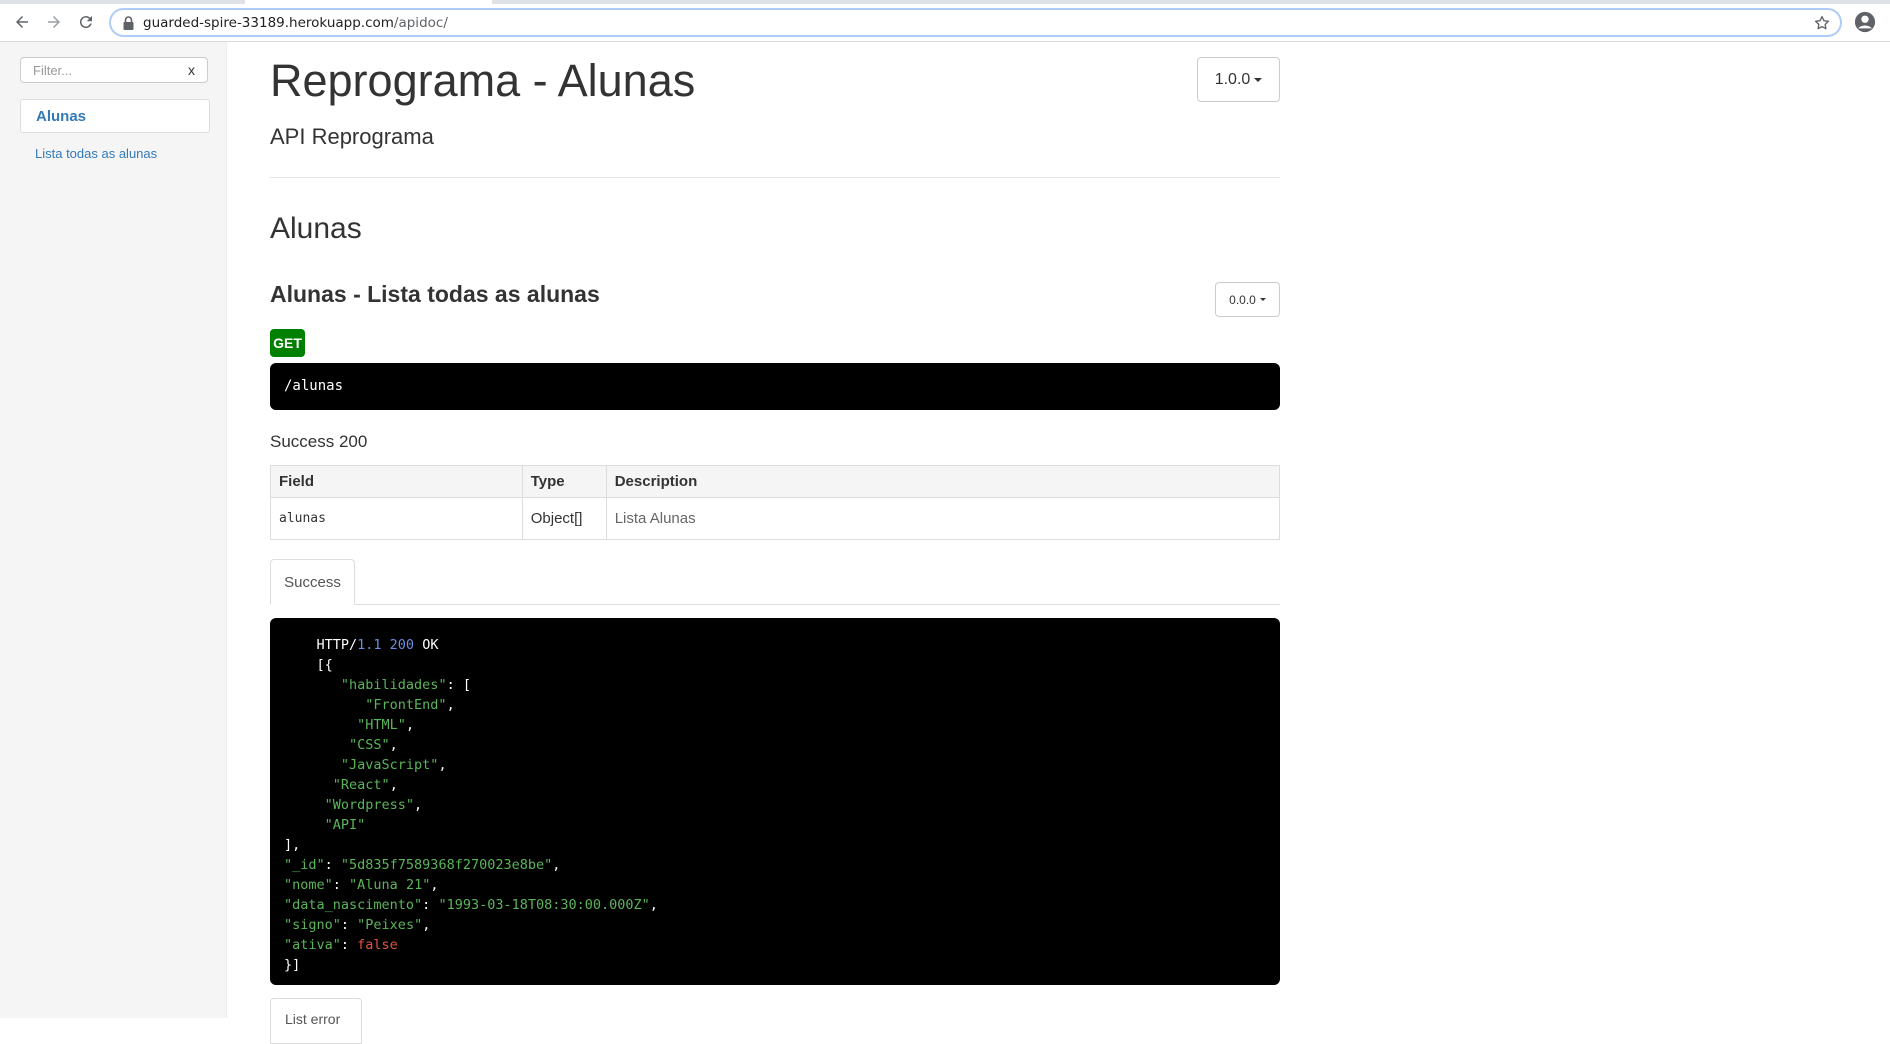 Image resolution: width=1890 pixels, height=1044 pixels. I want to click on description-cell: Lista Alunas, so click(943, 518).